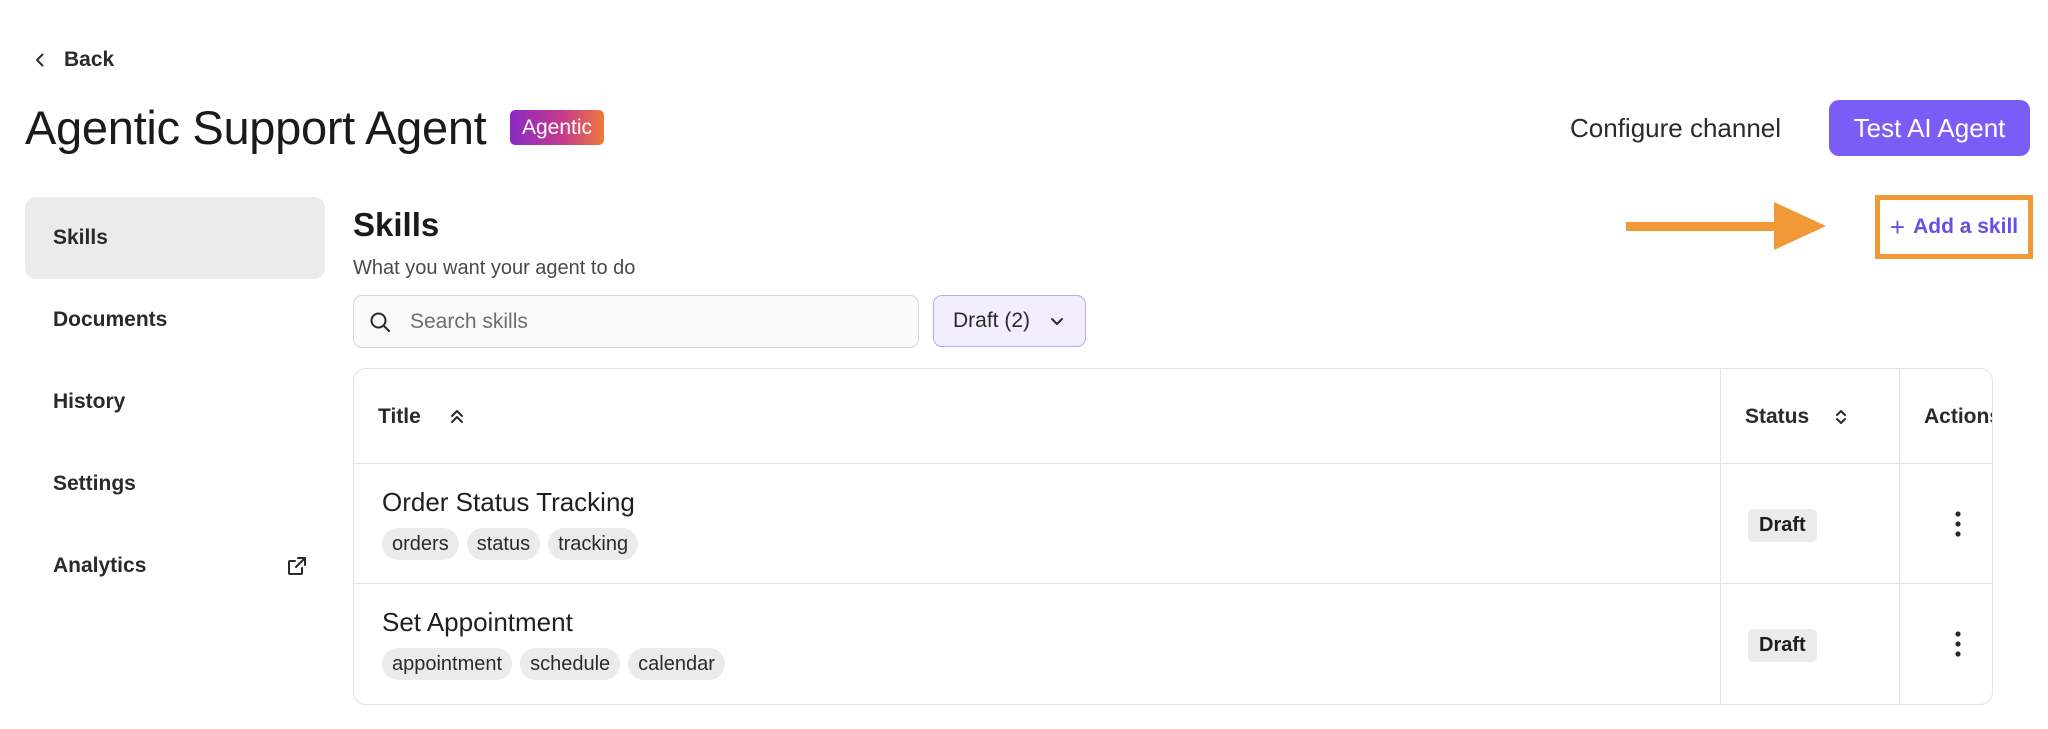 Image resolution: width=2048 pixels, height=729 pixels. Describe the element at coordinates (676, 664) in the screenshot. I see `tag: calendar` at that location.